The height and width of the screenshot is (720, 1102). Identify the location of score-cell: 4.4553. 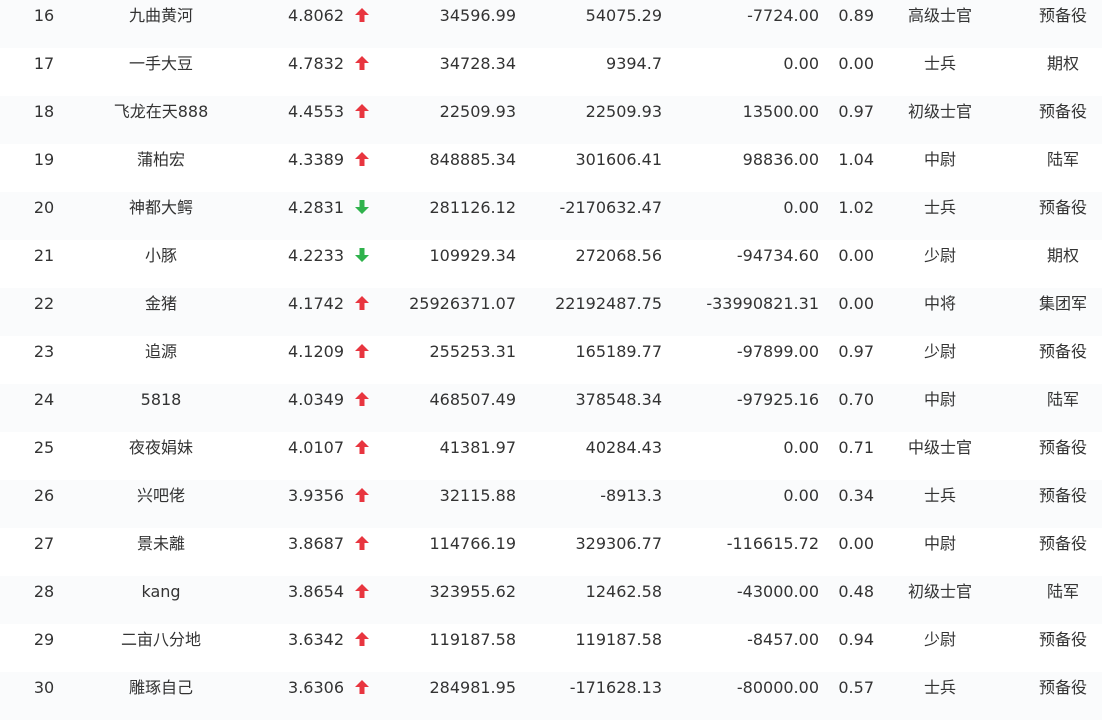
(316, 111).